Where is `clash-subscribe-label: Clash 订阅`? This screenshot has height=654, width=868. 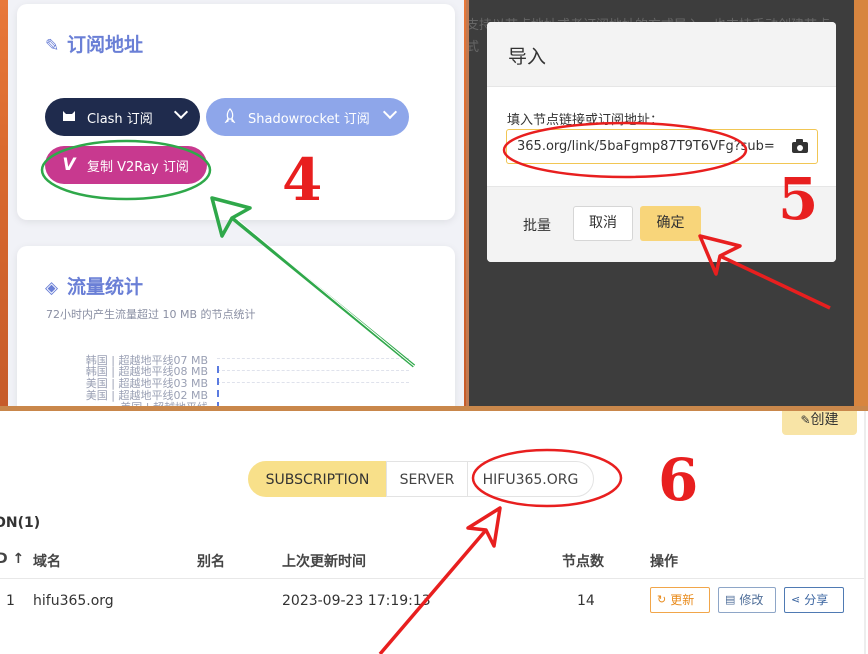
clash-subscribe-label: Clash 订阅 is located at coordinates (120, 119).